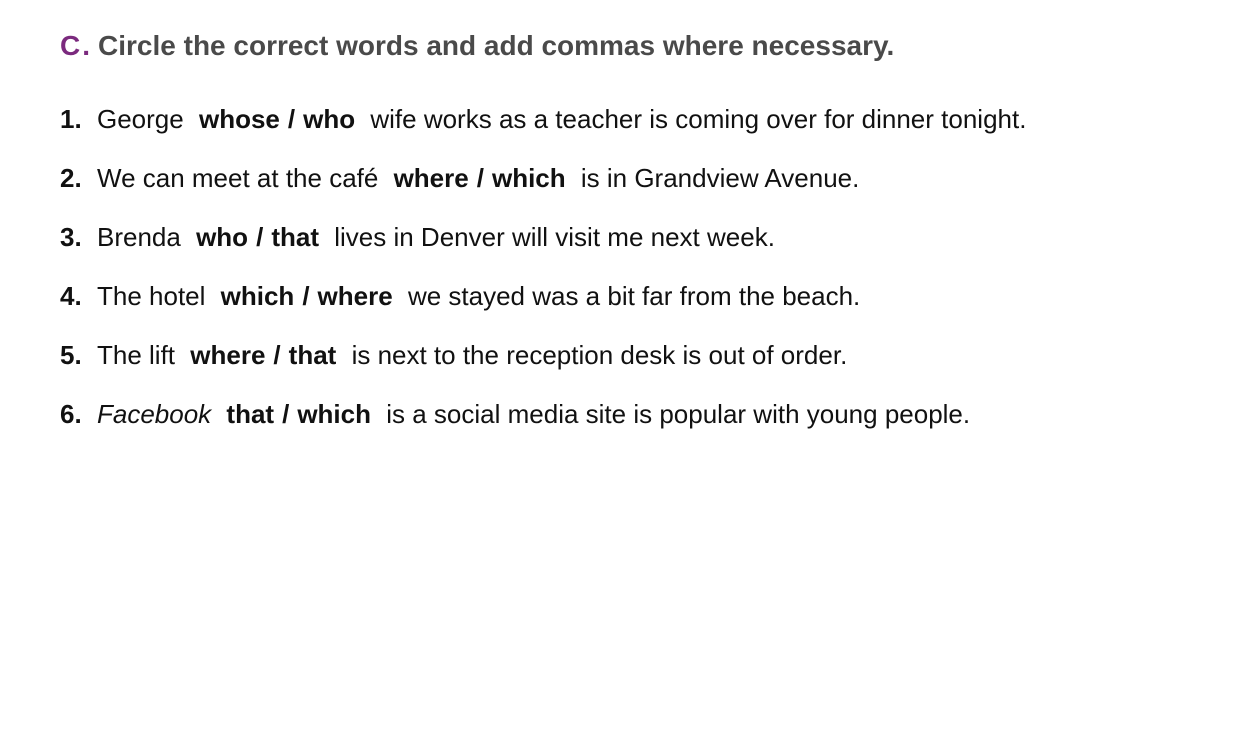 This screenshot has height=740, width=1235. What do you see at coordinates (139, 237) in the screenshot?
I see `sentence-before: Brenda` at bounding box center [139, 237].